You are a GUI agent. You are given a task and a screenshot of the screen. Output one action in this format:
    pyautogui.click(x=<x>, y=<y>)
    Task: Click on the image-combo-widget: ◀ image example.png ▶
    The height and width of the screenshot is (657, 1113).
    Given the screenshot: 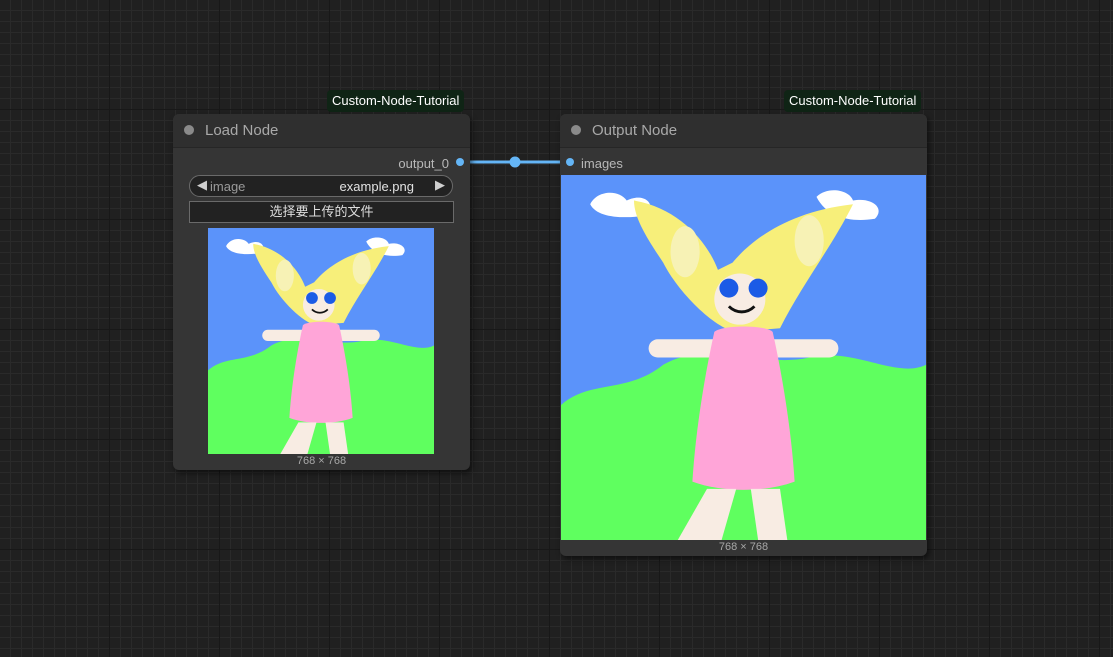 What is the action you would take?
    pyautogui.click(x=321, y=186)
    